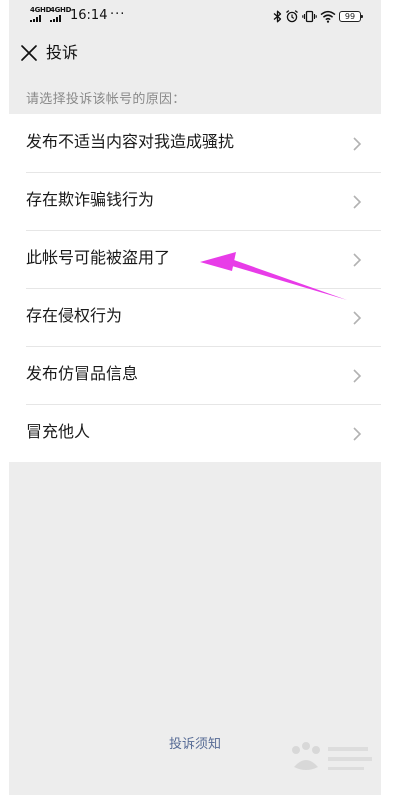 This screenshot has width=402, height=795. Describe the element at coordinates (195, 317) in the screenshot. I see `reason-item-infringement: 存在侵权行为` at that location.